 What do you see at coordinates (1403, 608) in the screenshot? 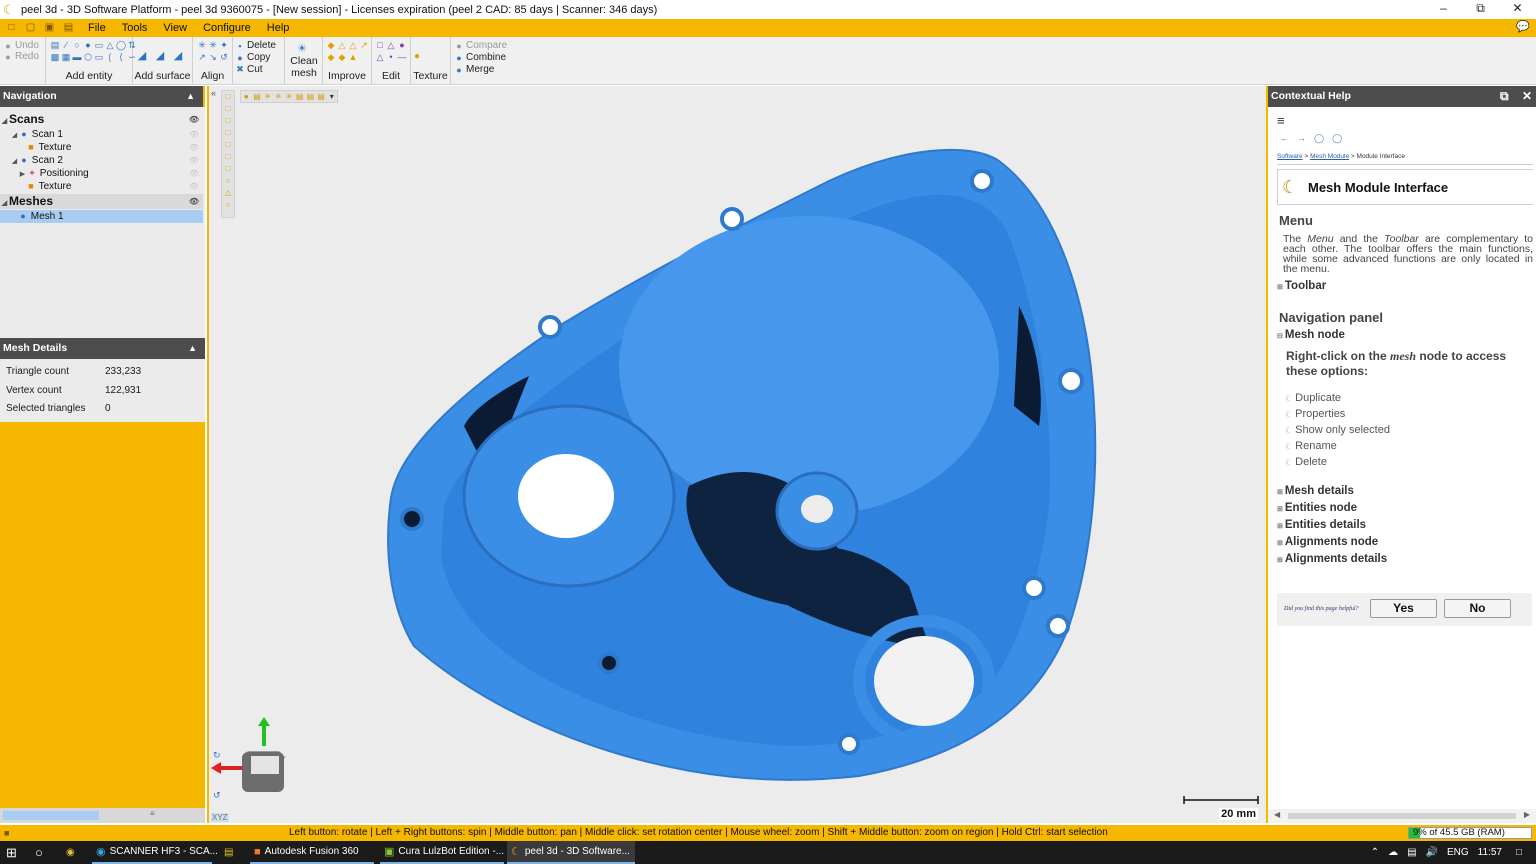
I see `feedback-yes-button: Yes` at bounding box center [1403, 608].